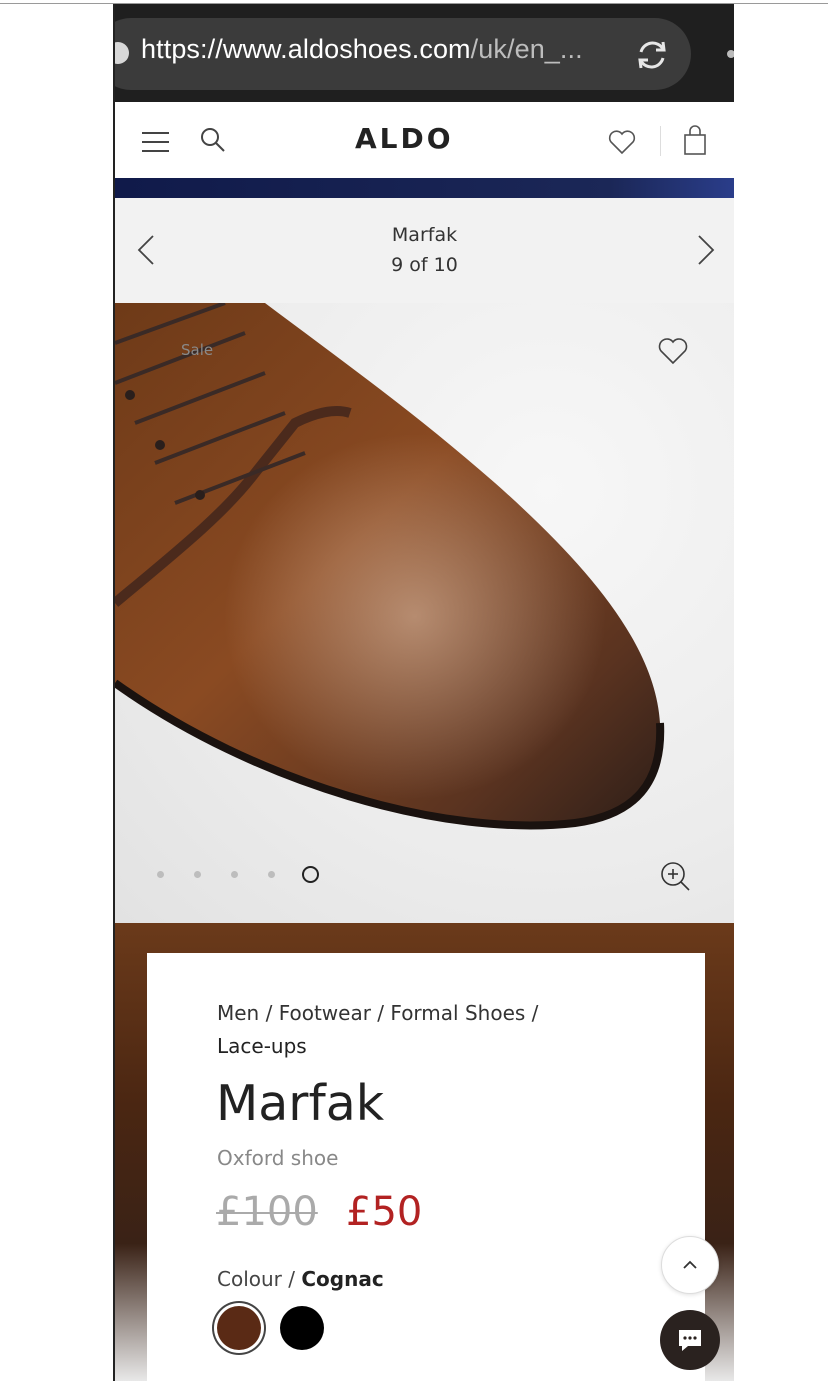  I want to click on promo-banner, so click(424, 188).